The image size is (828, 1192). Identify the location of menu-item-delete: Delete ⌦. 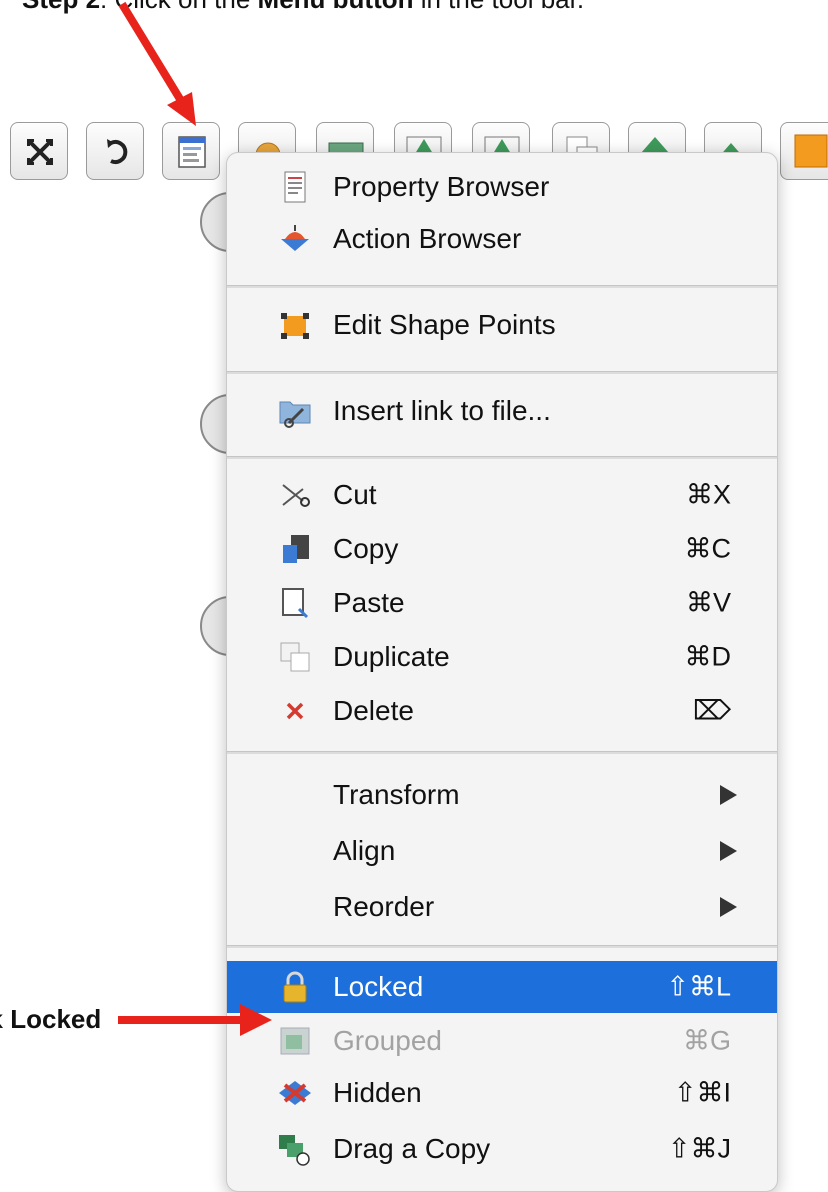
(502, 711).